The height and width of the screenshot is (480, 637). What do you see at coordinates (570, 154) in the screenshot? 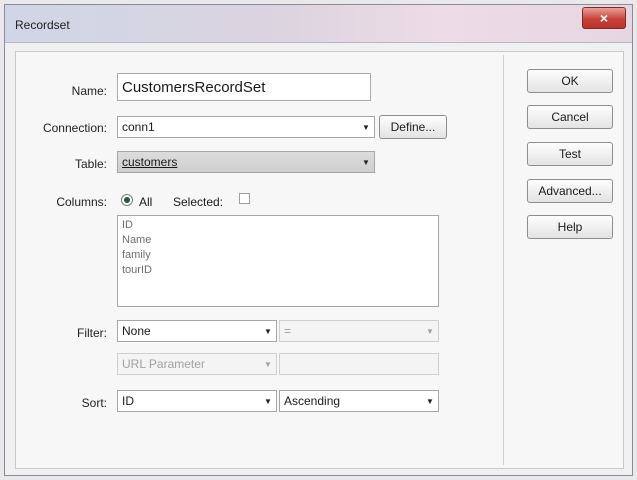
I see `test-button: Test` at bounding box center [570, 154].